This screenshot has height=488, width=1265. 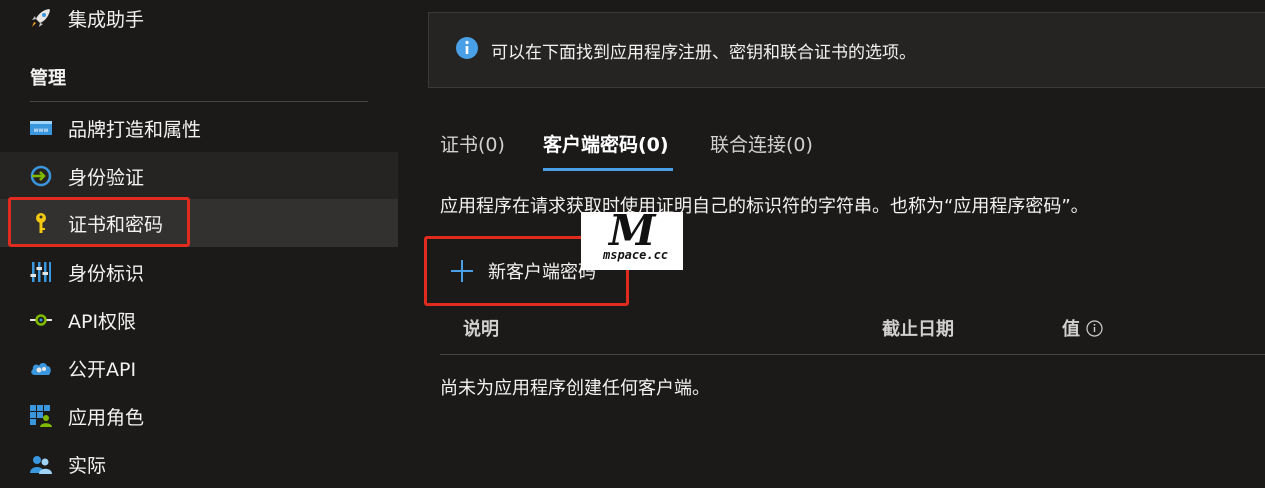 What do you see at coordinates (41, 272) in the screenshot?
I see `token-config-icon` at bounding box center [41, 272].